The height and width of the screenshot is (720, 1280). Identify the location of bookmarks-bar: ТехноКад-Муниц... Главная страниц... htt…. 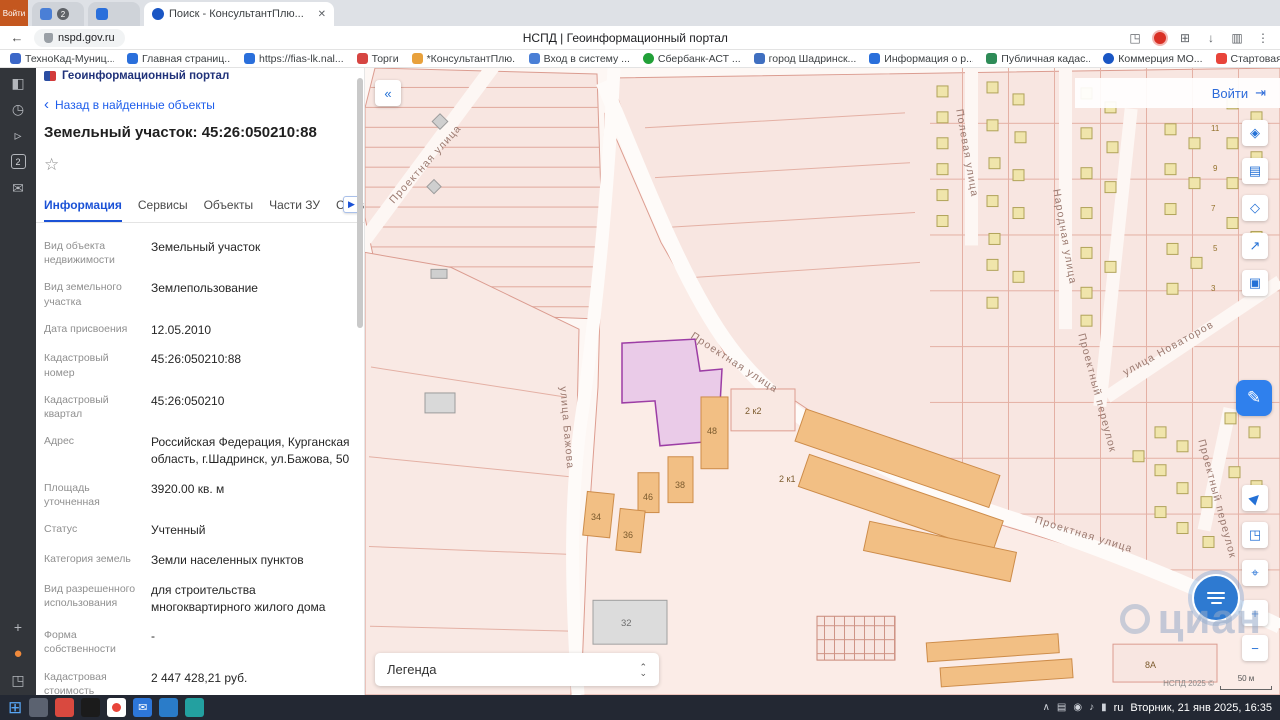
(640, 59).